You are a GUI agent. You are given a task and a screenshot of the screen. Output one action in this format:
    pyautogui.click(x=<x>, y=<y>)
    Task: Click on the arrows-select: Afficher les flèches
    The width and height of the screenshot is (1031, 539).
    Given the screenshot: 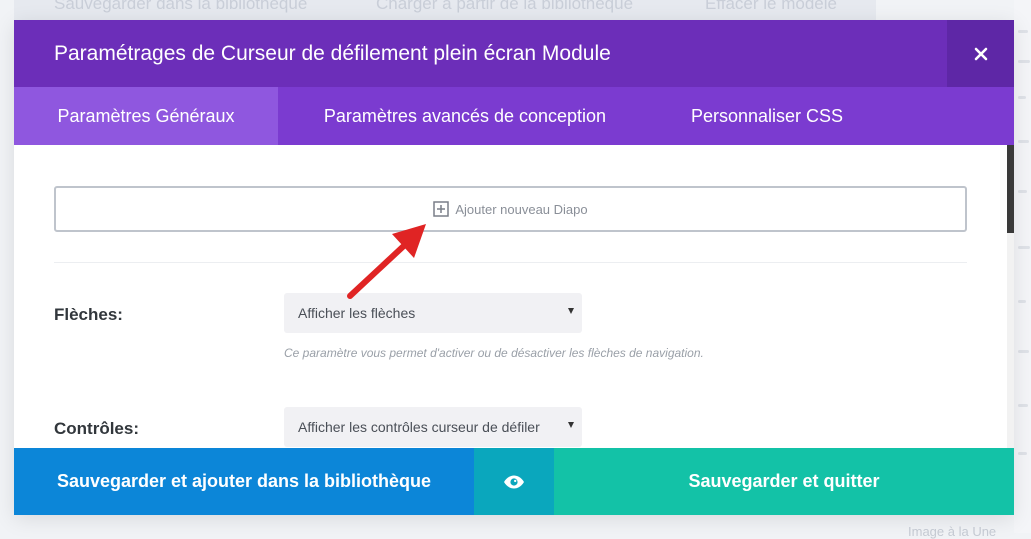 What is the action you would take?
    pyautogui.click(x=433, y=313)
    